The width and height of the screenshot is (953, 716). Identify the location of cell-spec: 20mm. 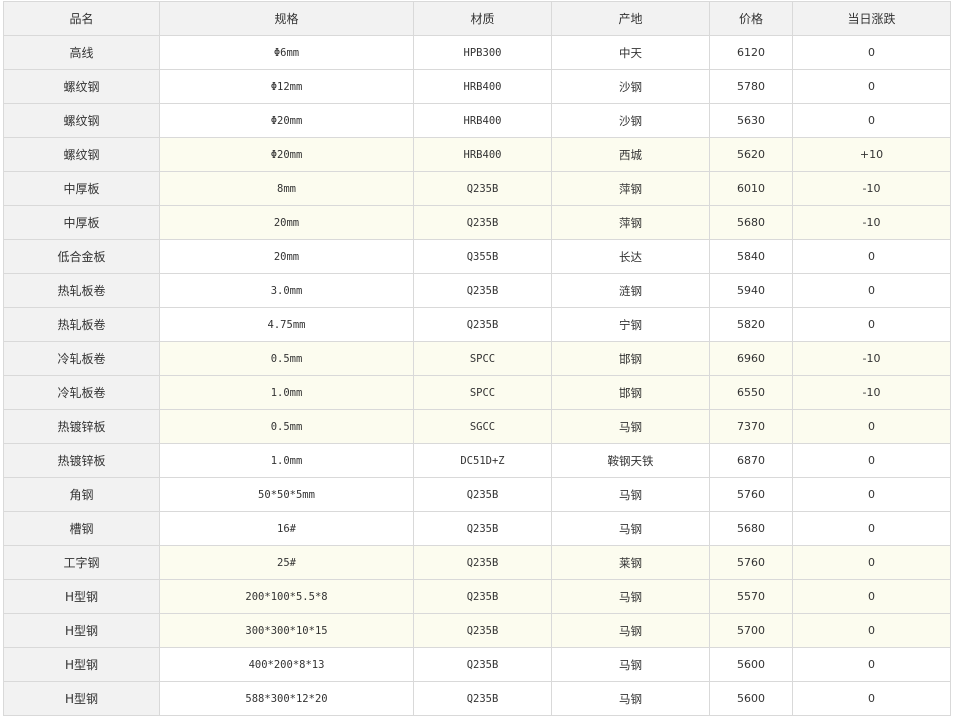
(286, 222).